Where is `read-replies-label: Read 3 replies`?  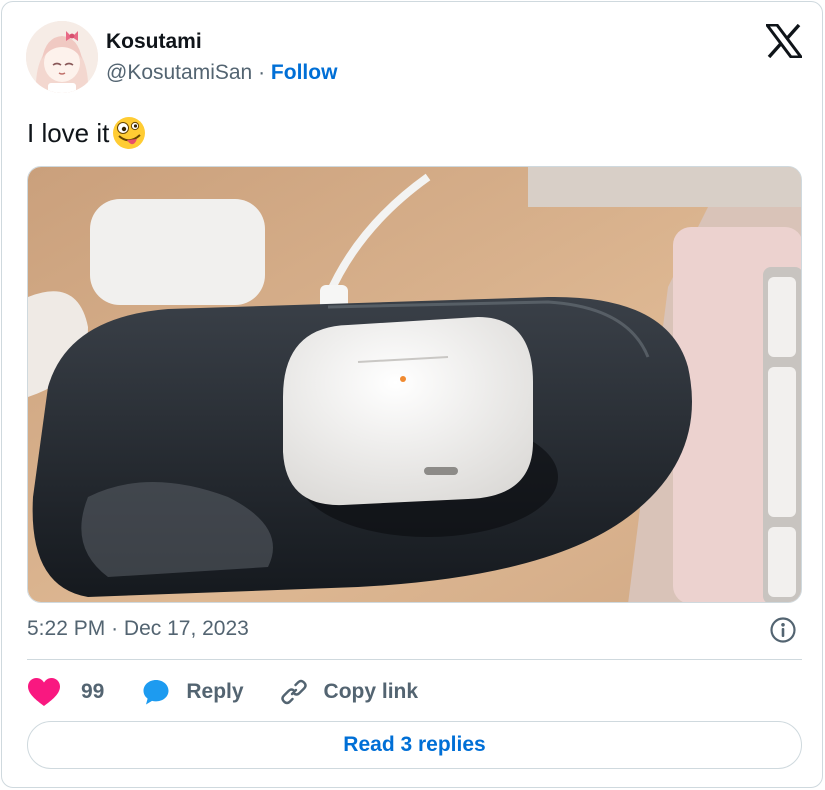
read-replies-label: Read 3 replies is located at coordinates (414, 744).